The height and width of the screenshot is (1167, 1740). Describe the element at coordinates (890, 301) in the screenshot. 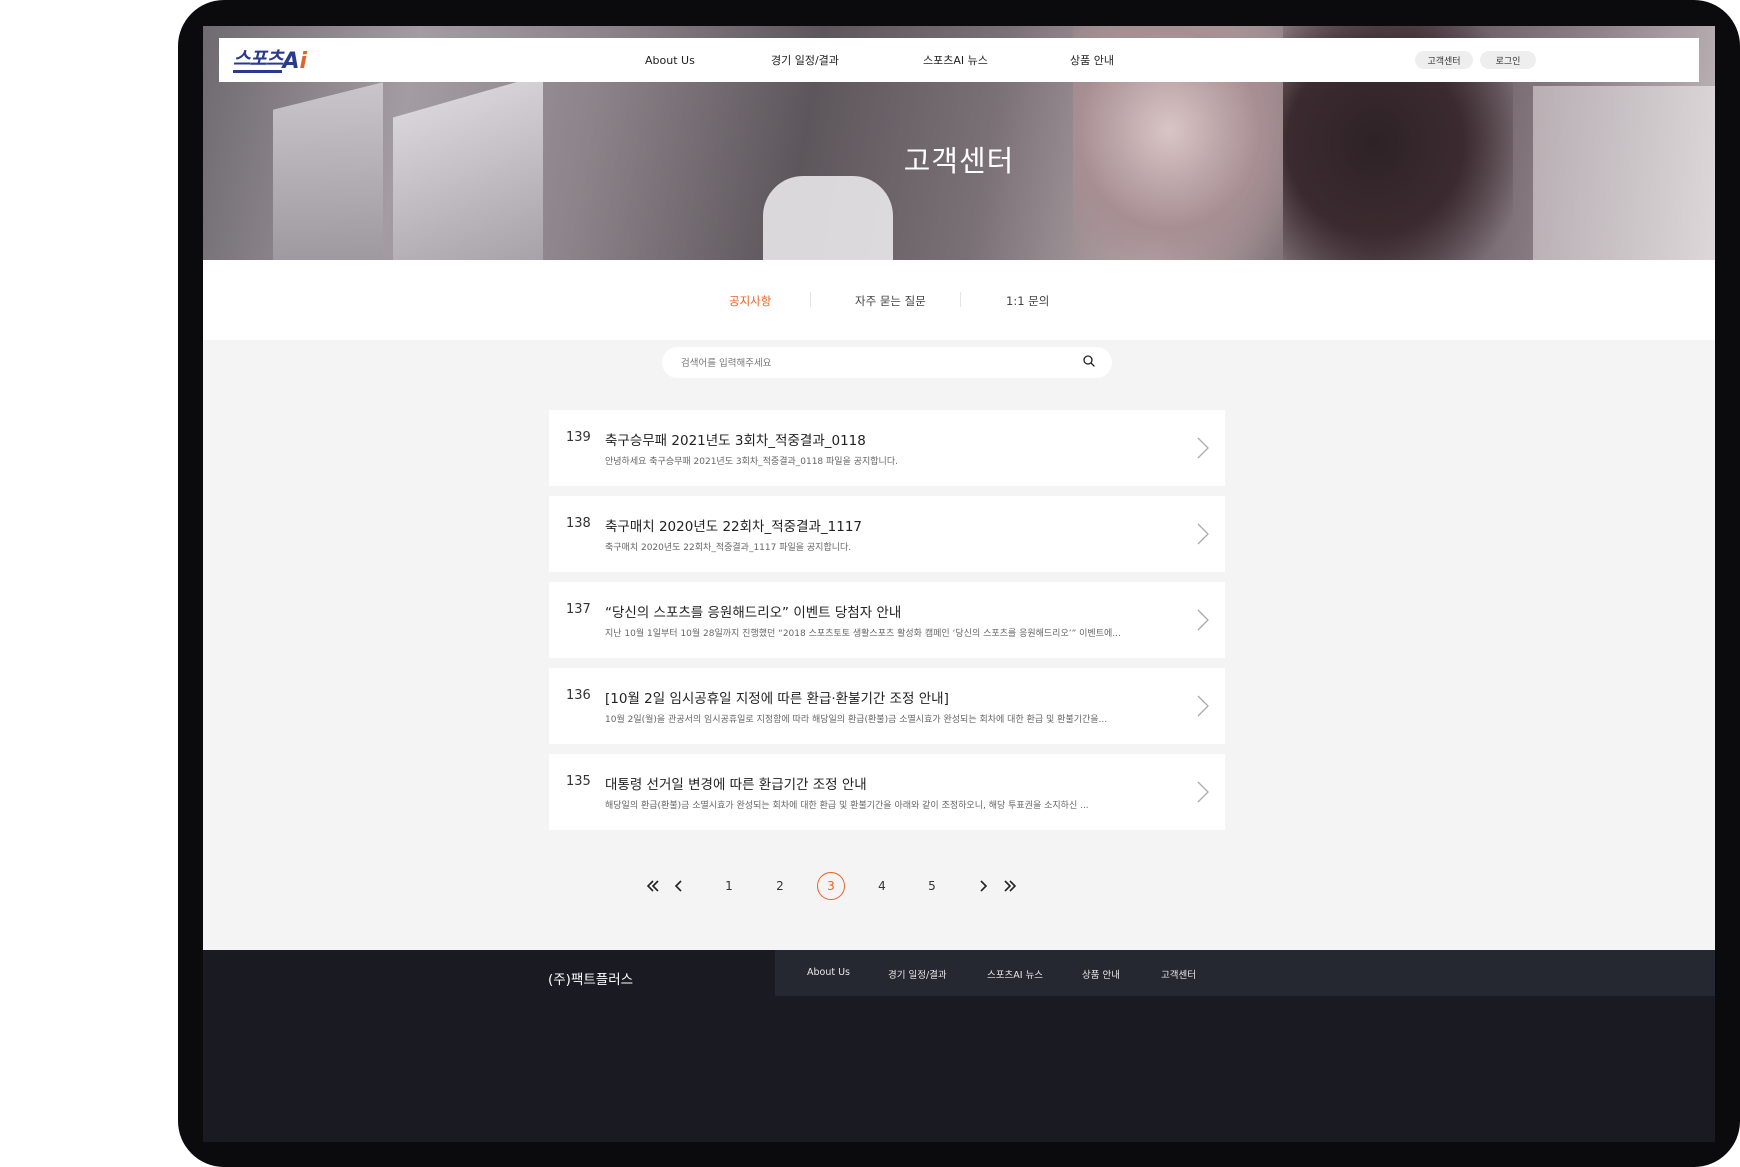

I see `tab-faq: 자주 묻는 질문` at that location.